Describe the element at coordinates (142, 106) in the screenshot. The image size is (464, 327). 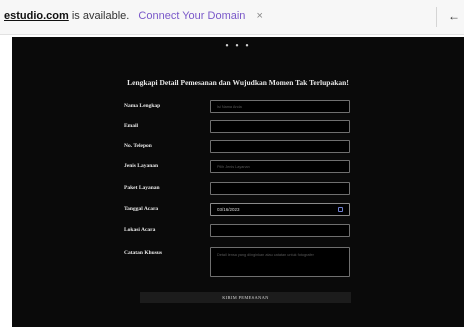
I see `nama-label: Nama Lengkap` at that location.